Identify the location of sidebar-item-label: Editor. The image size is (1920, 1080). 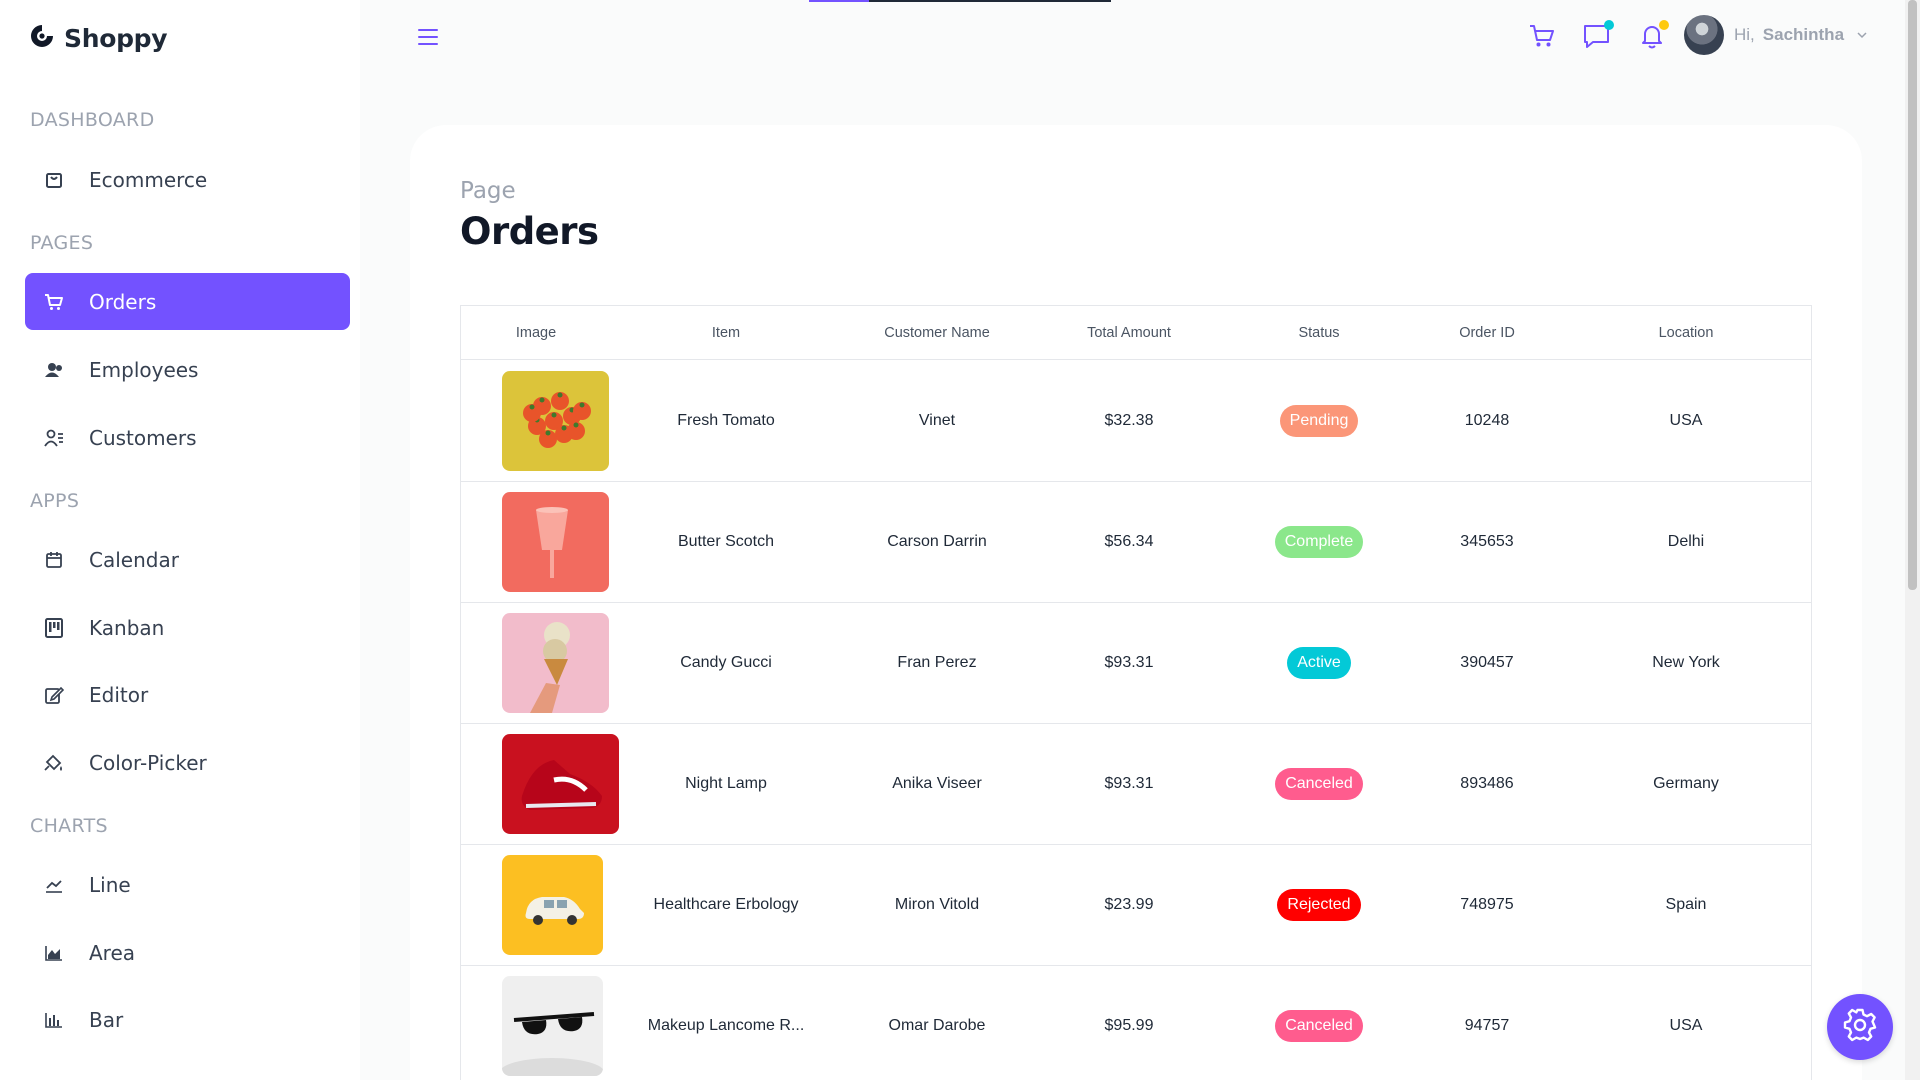
(119, 694).